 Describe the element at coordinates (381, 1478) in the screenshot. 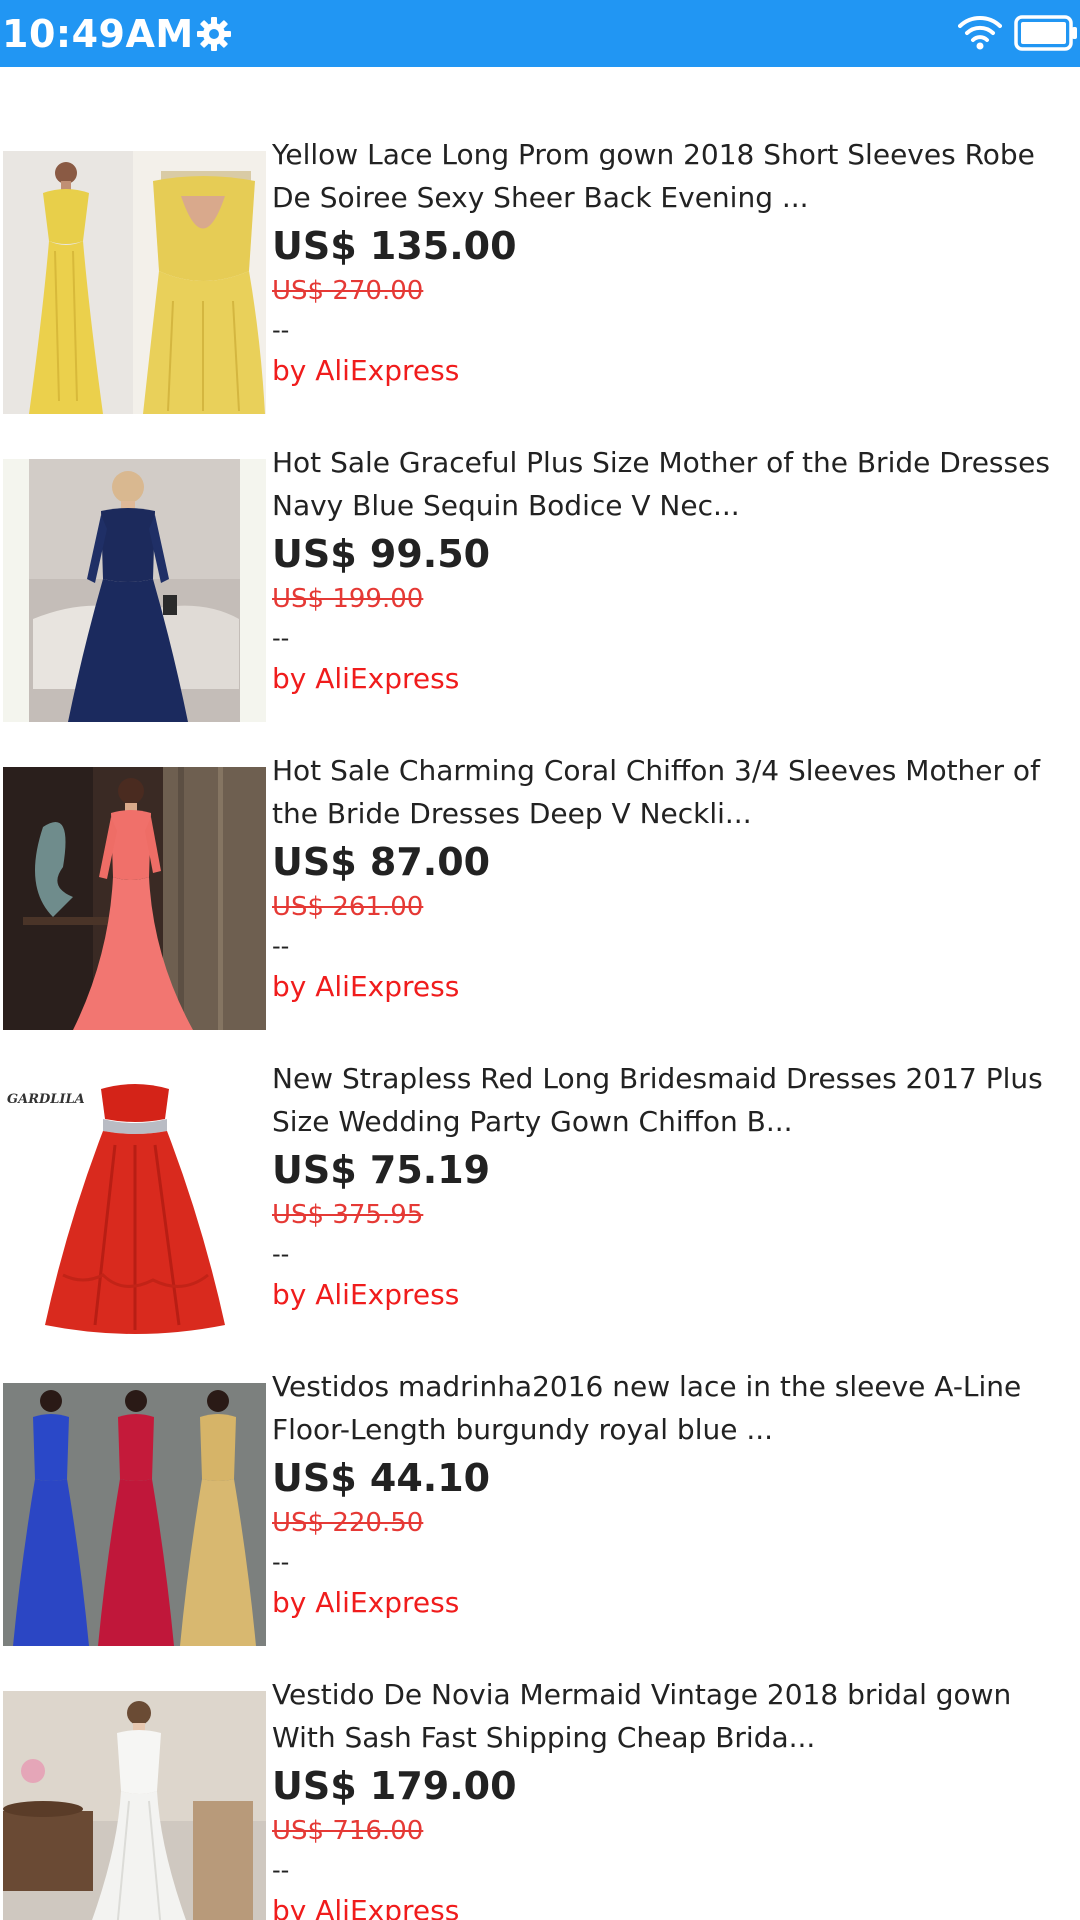

I see `product-price: US$ 44.10` at that location.